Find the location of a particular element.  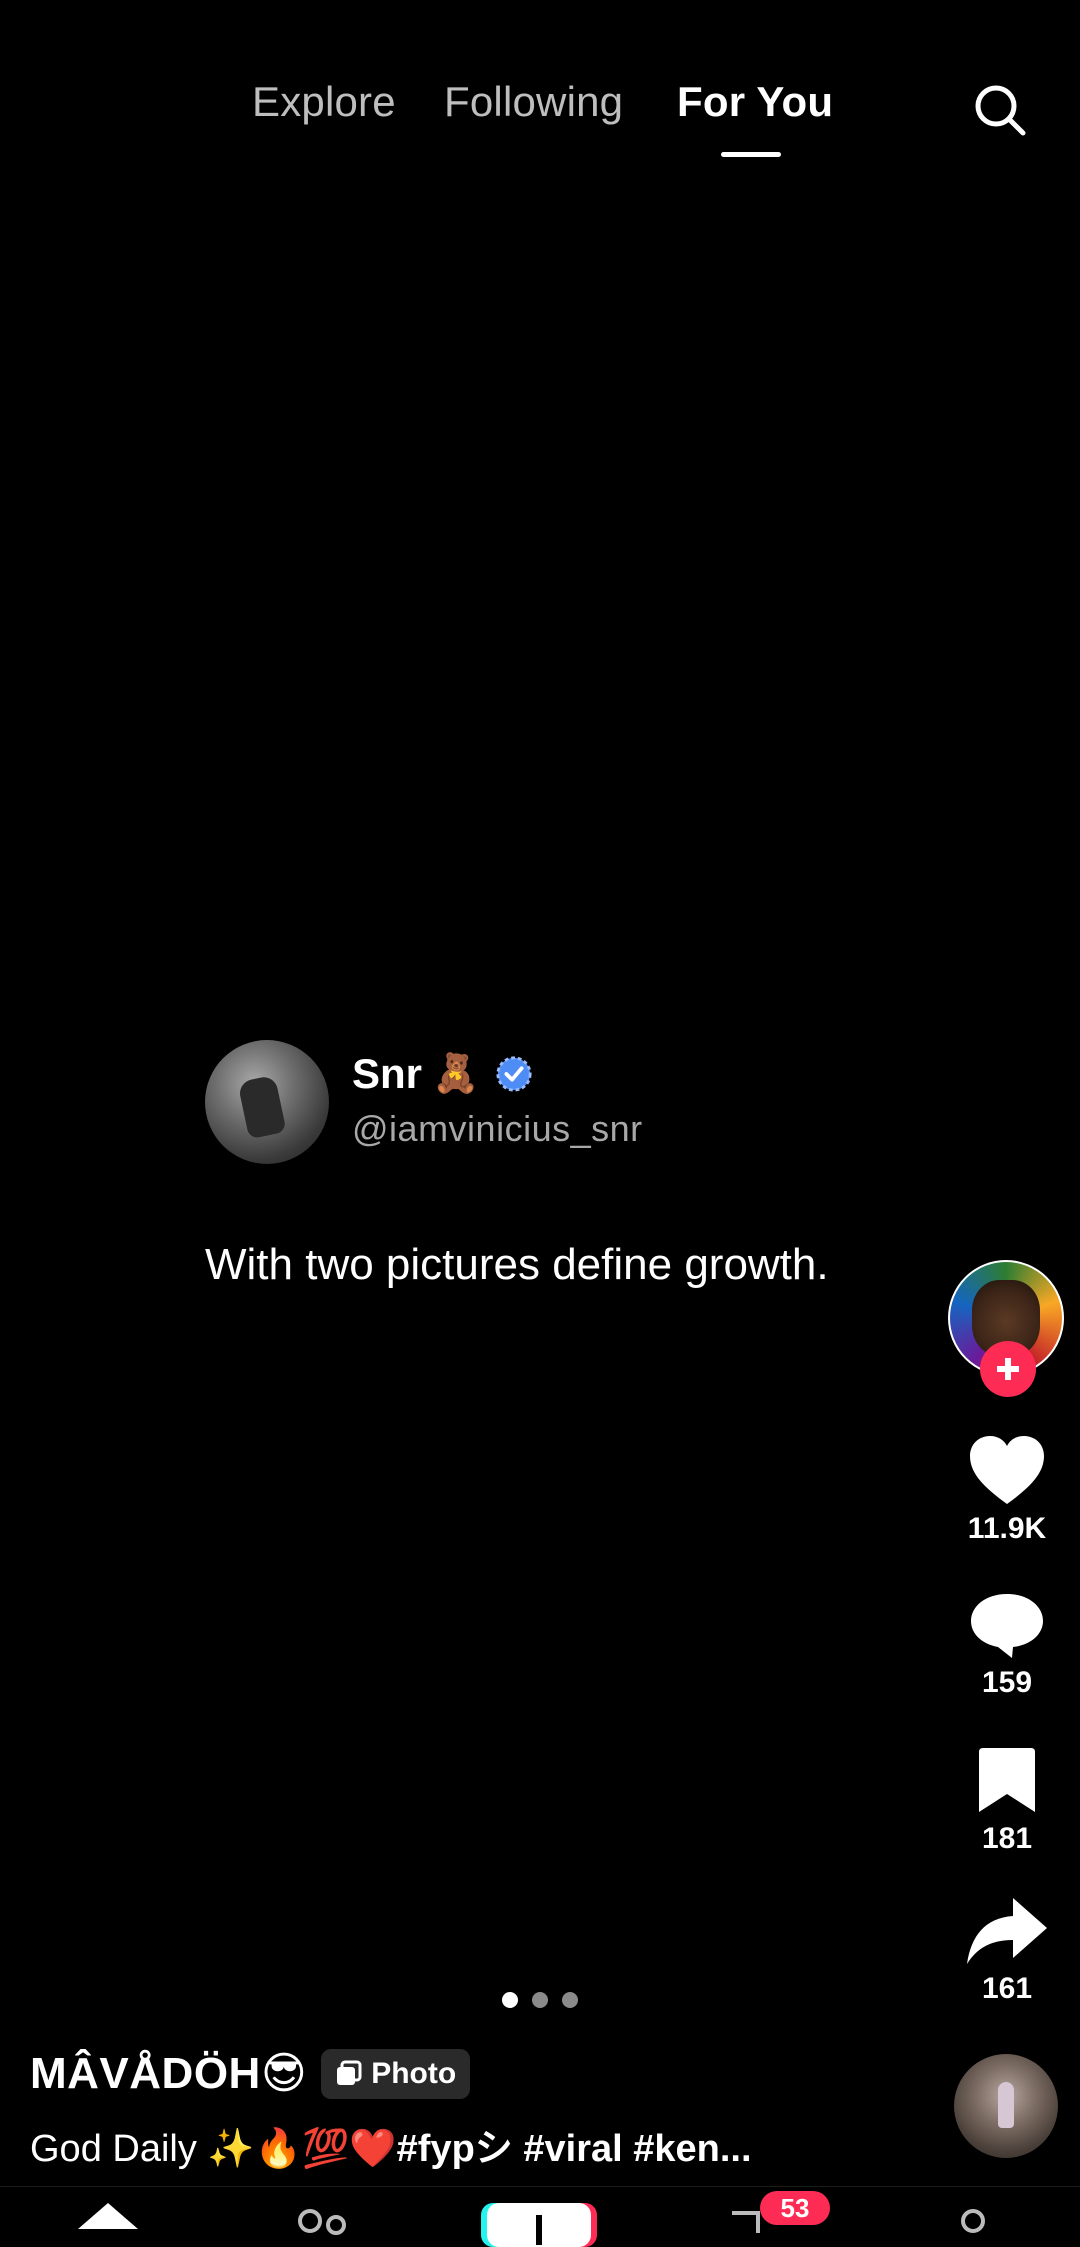

tab-for-you: For You is located at coordinates (755, 102).